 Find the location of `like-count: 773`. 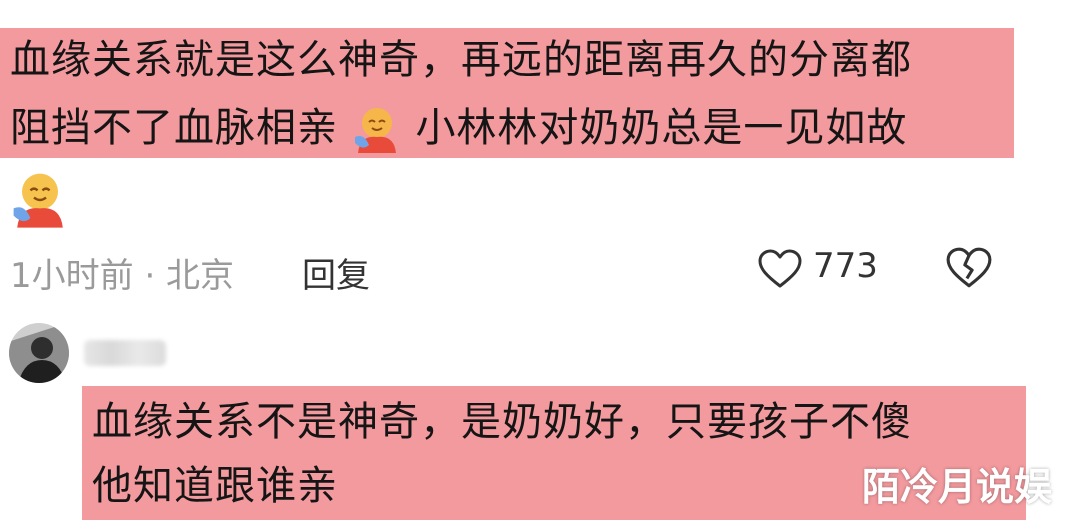

like-count: 773 is located at coordinates (845, 266).